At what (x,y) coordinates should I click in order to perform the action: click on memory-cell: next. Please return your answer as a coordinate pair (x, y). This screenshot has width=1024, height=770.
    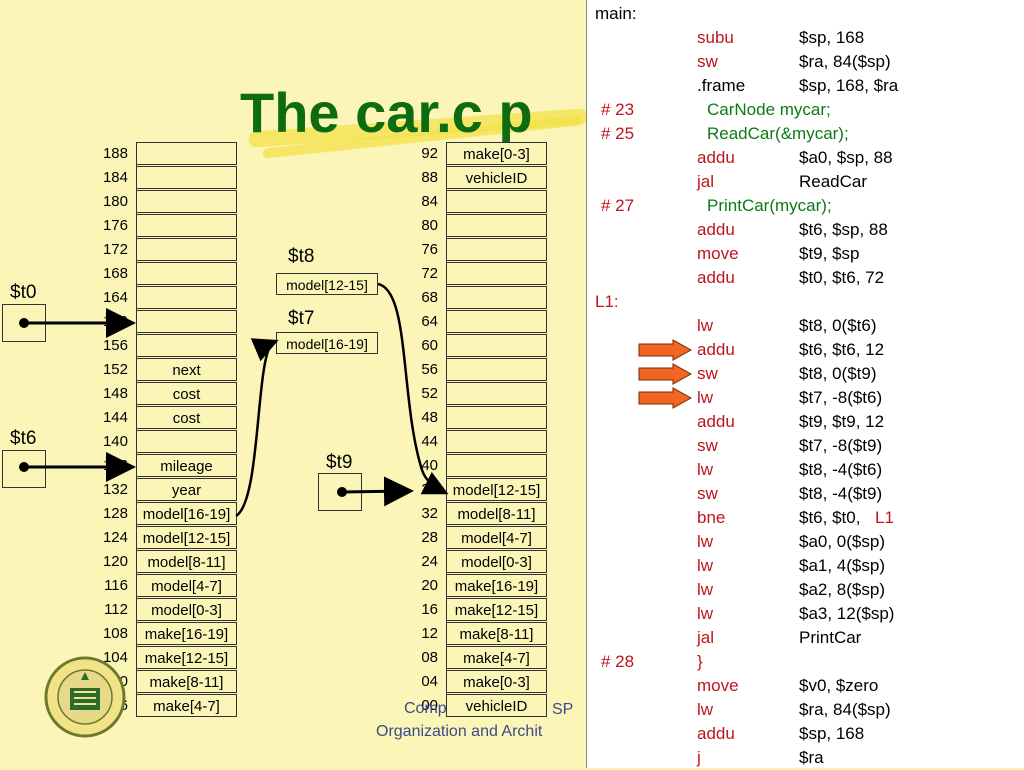
    Looking at the image, I should click on (187, 369).